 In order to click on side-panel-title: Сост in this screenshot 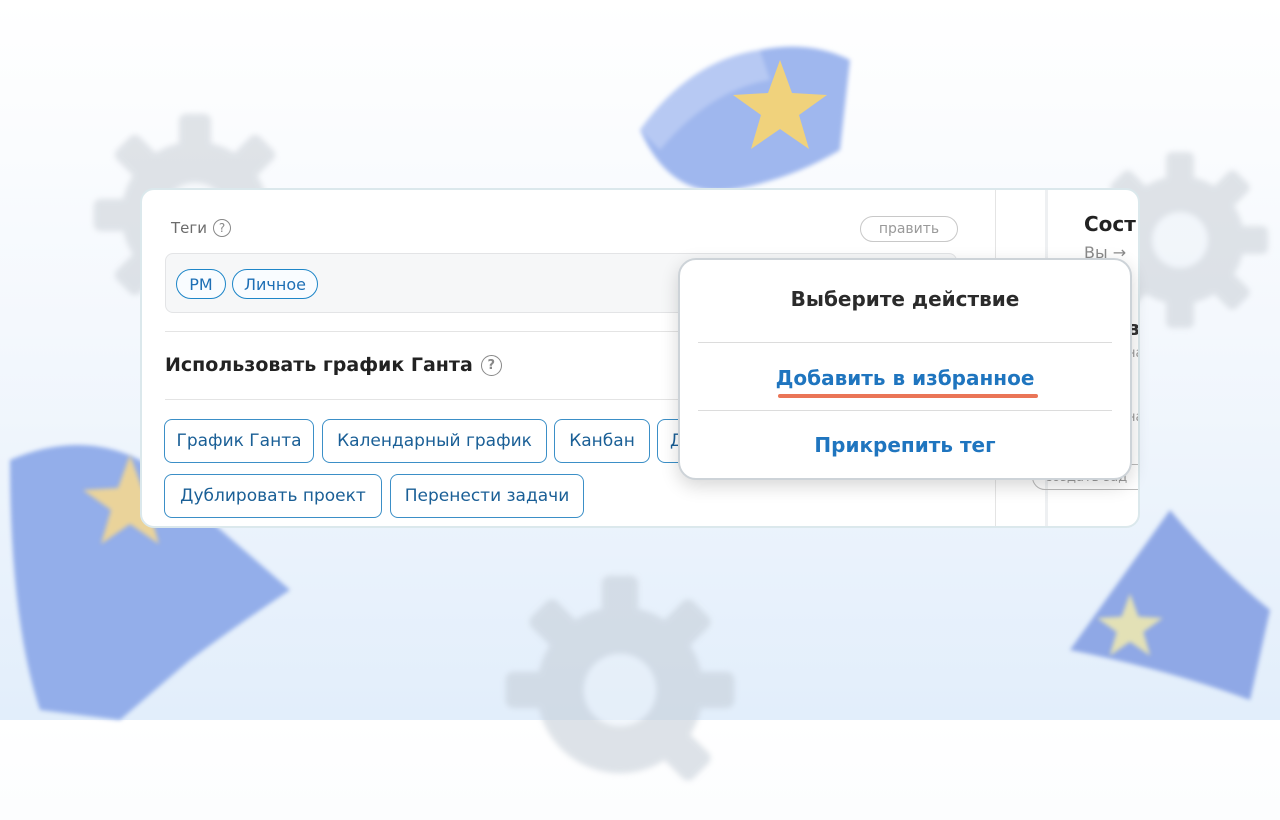, I will do `click(1110, 224)`.